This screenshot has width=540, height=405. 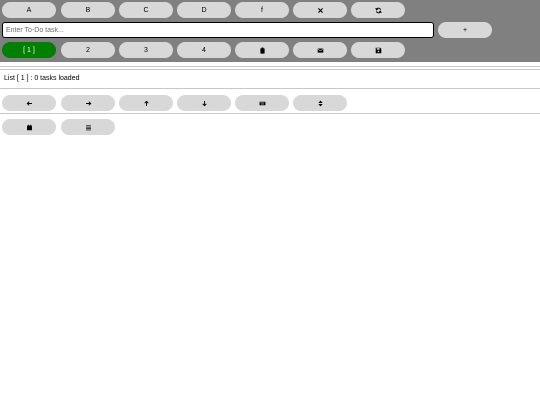 I want to click on close-button, so click(x=320, y=10).